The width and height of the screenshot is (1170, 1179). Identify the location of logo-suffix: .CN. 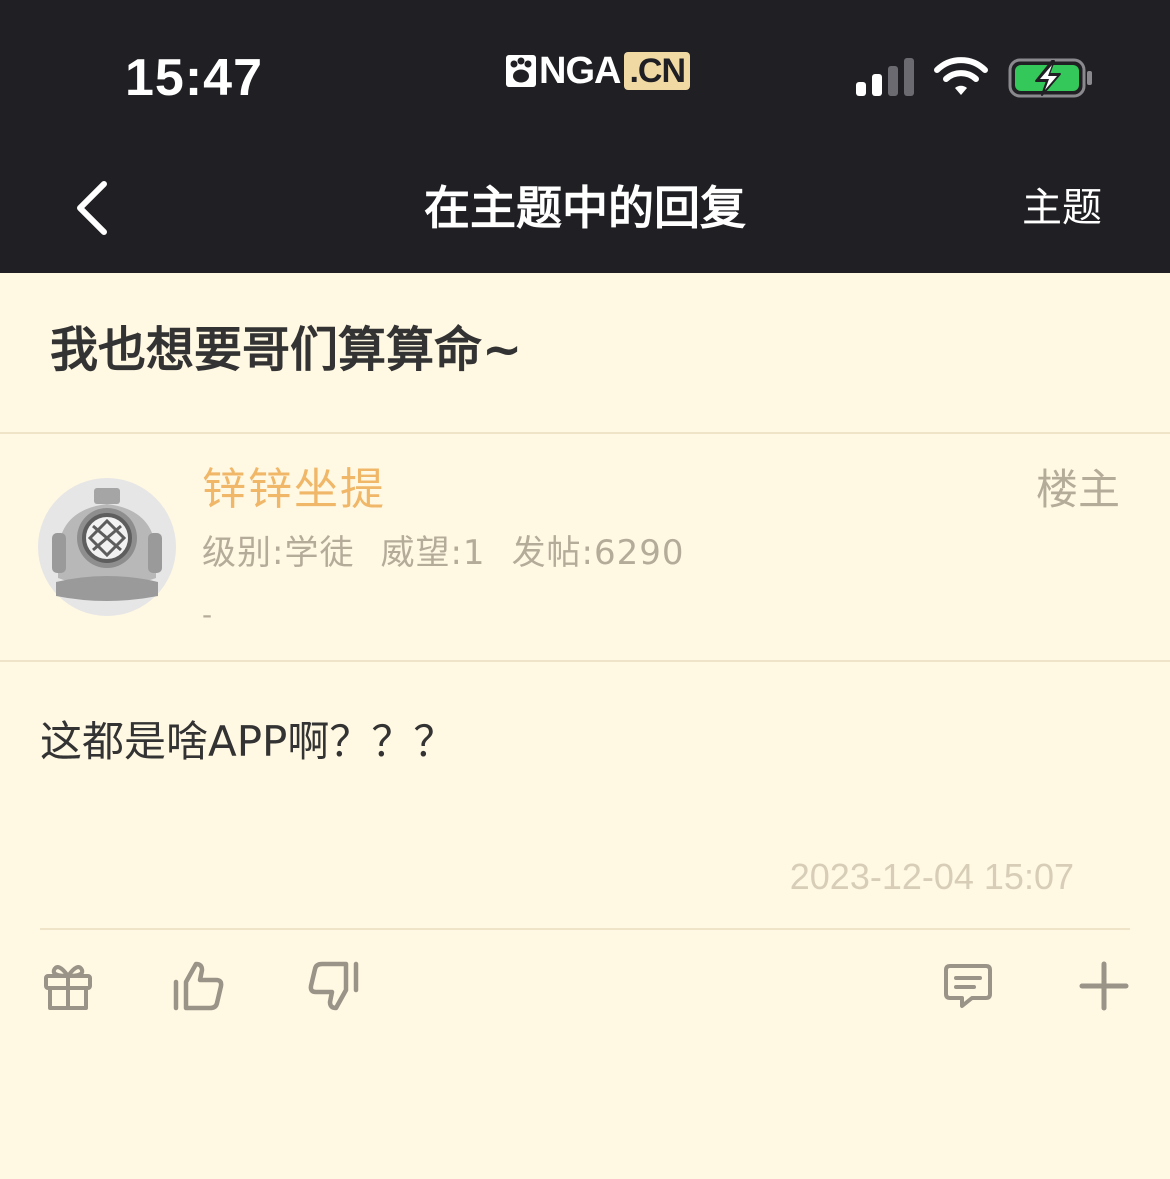
(657, 71).